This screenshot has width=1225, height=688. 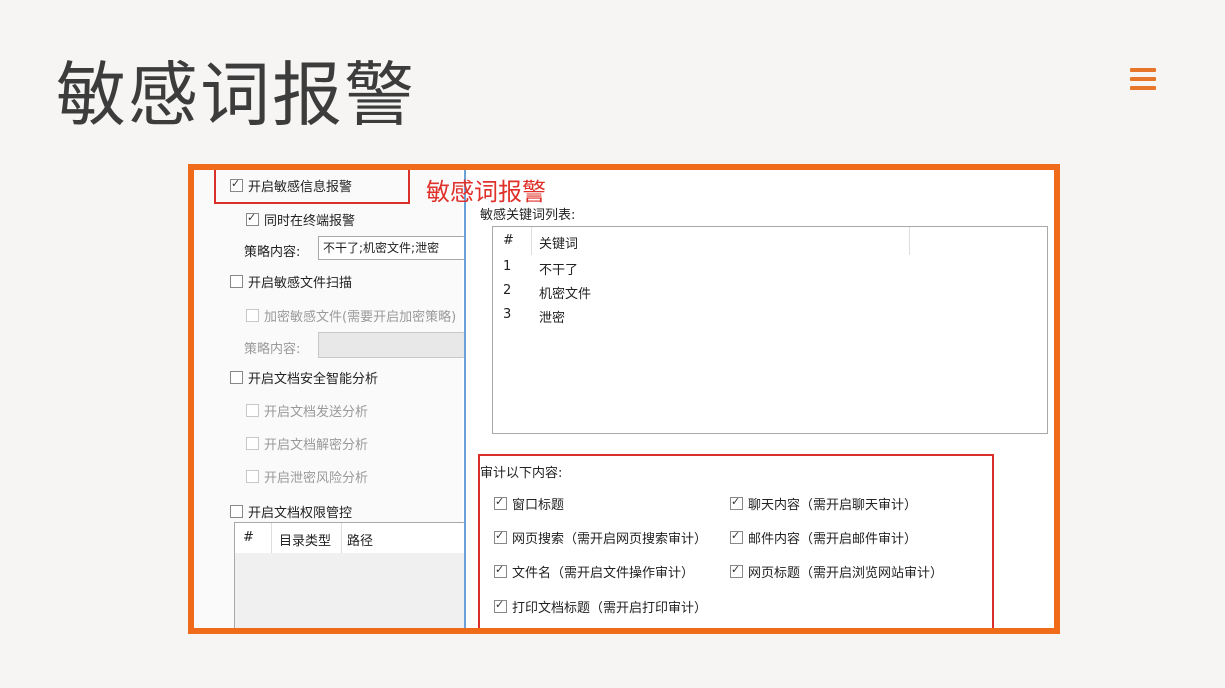 I want to click on checkbox-label: 开启敏感文件扫描, so click(x=300, y=283).